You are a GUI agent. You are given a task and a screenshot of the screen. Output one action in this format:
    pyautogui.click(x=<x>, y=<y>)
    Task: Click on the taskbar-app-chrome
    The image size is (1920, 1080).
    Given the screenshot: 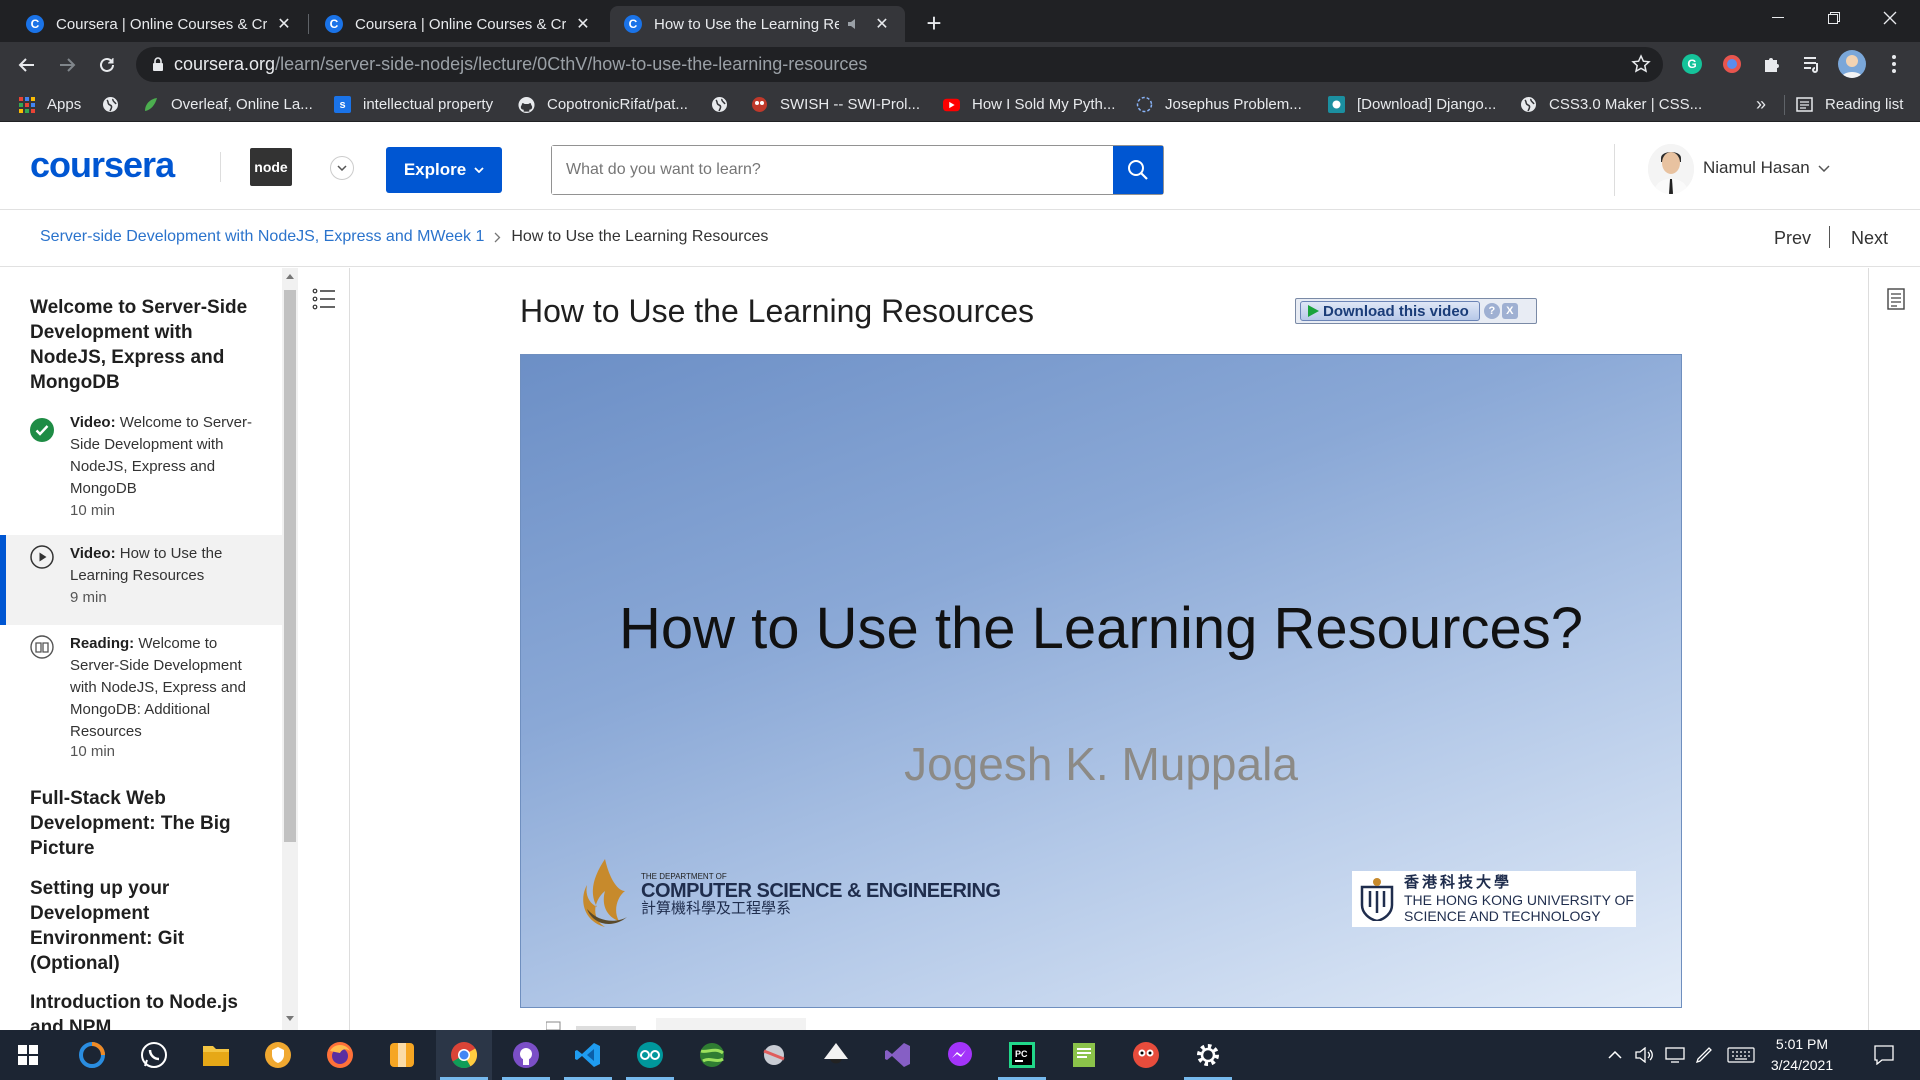 What is the action you would take?
    pyautogui.click(x=464, y=1055)
    